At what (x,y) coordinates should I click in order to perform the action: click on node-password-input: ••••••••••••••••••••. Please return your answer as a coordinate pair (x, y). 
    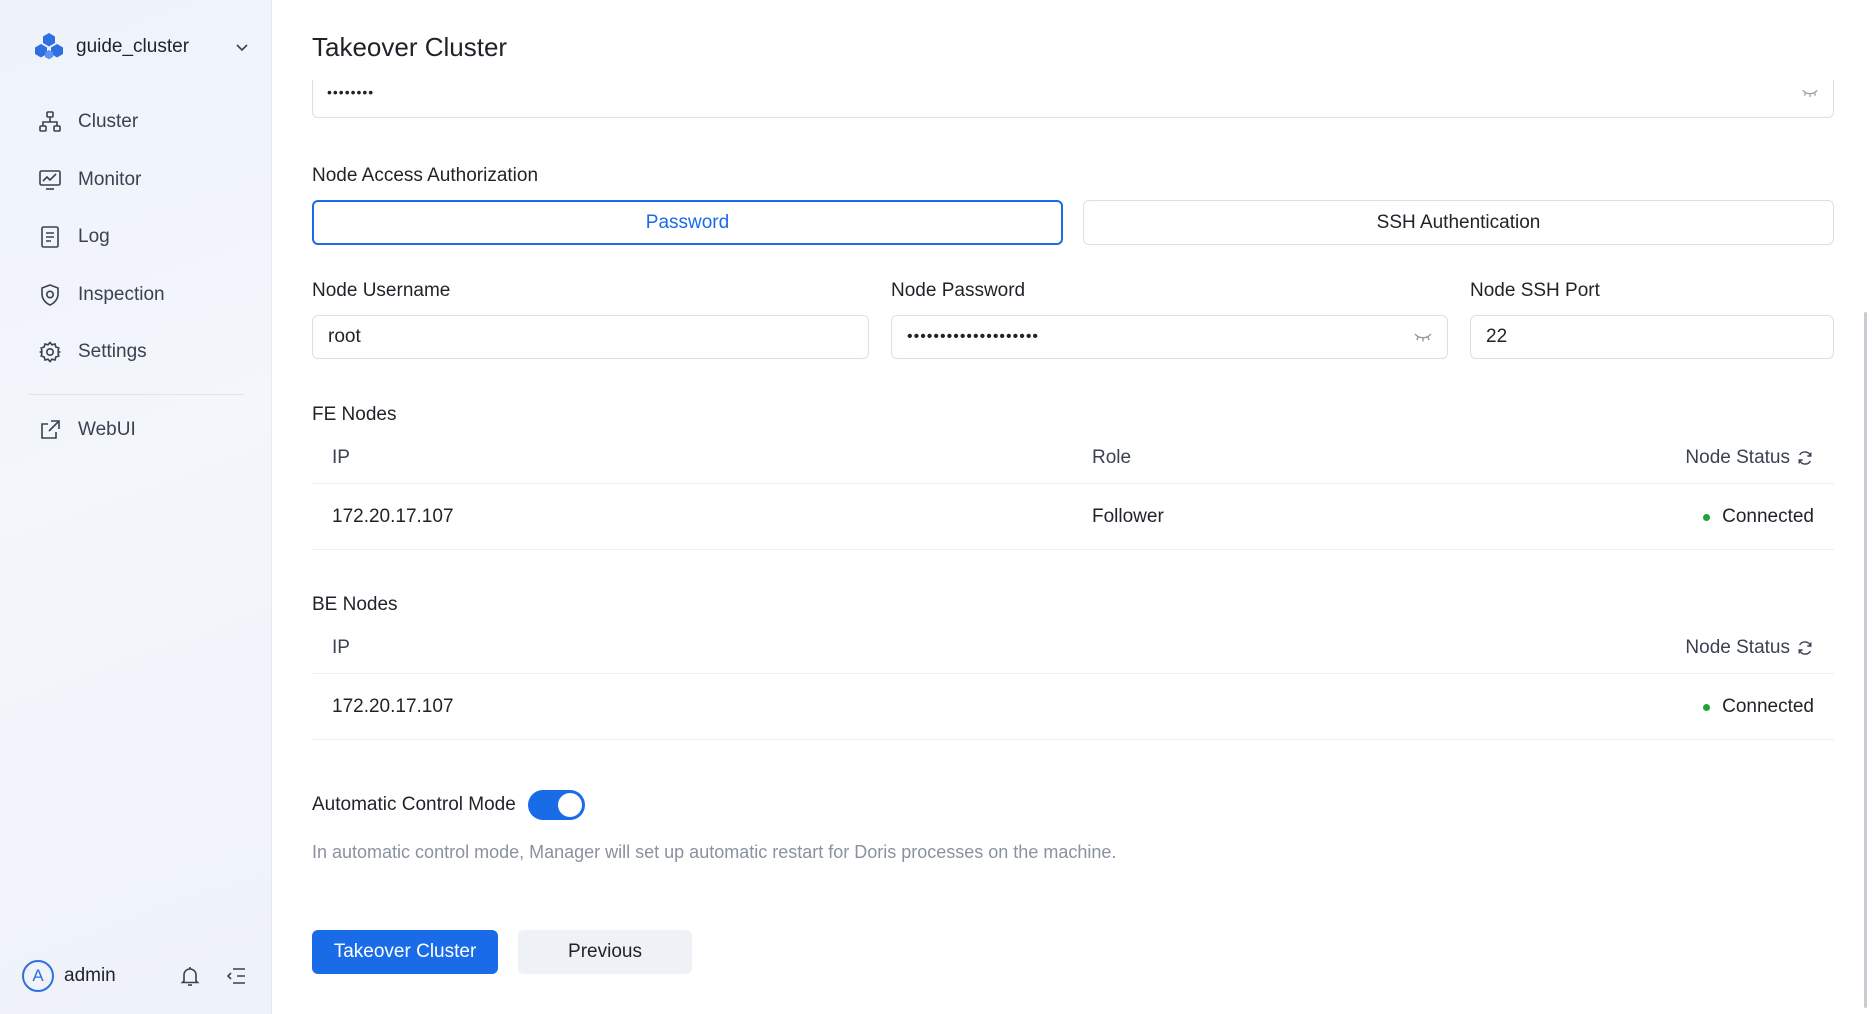
    Looking at the image, I should click on (1169, 337).